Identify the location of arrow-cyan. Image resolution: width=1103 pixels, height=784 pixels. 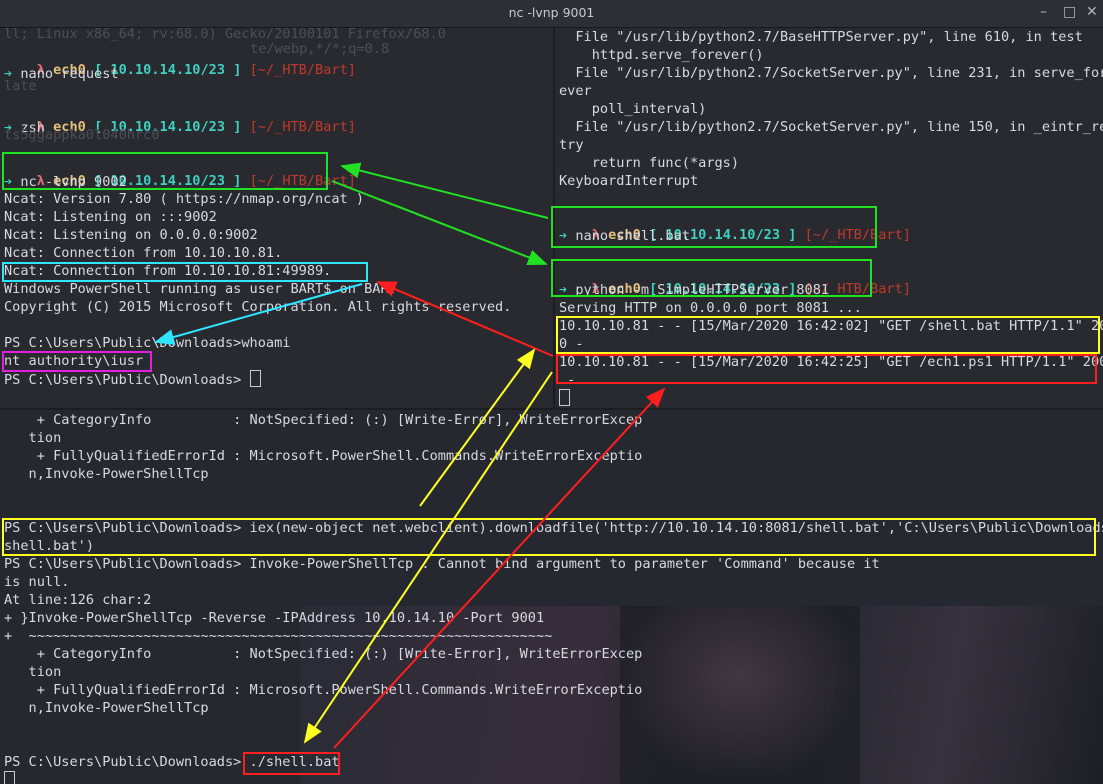
(258, 314).